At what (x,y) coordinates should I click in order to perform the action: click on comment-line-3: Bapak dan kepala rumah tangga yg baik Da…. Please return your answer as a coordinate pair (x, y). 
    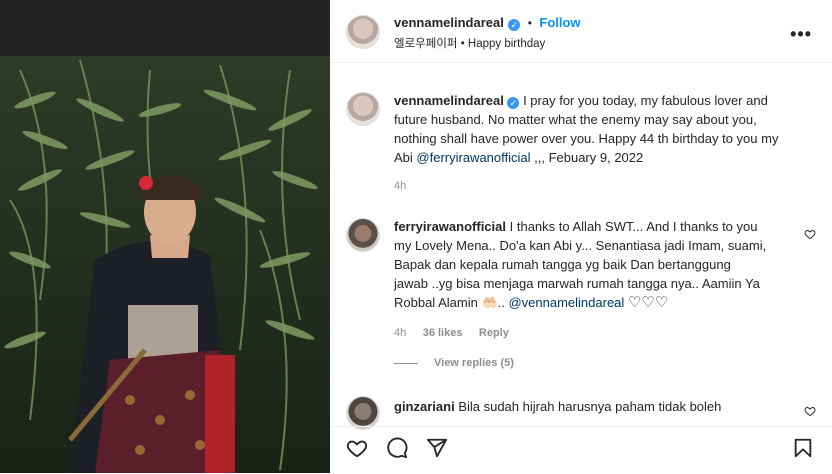
    Looking at the image, I should click on (562, 264).